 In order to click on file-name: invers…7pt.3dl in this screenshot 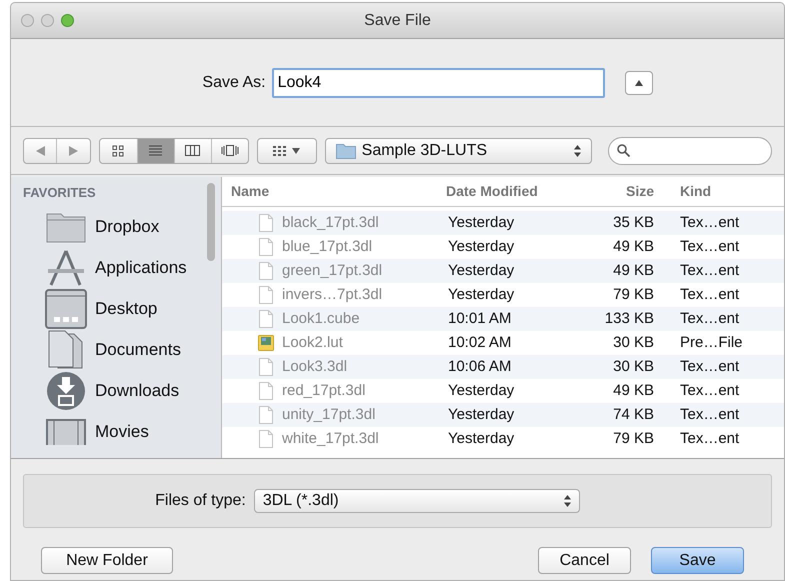, I will do `click(332, 294)`.